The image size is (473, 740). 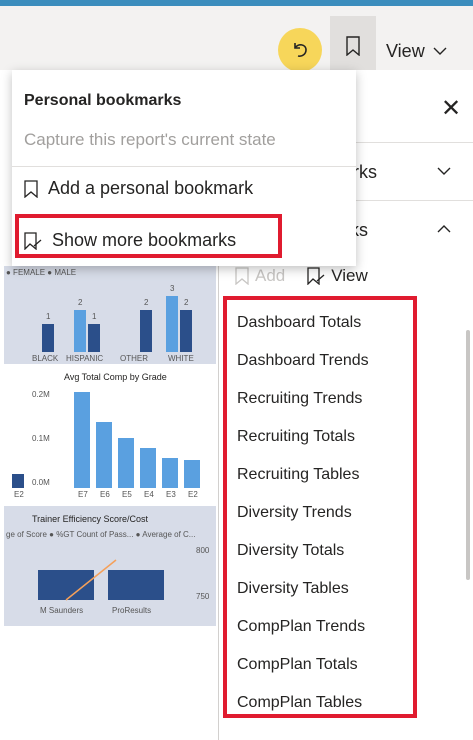 What do you see at coordinates (83, 494) in the screenshot?
I see `x-tick: E7` at bounding box center [83, 494].